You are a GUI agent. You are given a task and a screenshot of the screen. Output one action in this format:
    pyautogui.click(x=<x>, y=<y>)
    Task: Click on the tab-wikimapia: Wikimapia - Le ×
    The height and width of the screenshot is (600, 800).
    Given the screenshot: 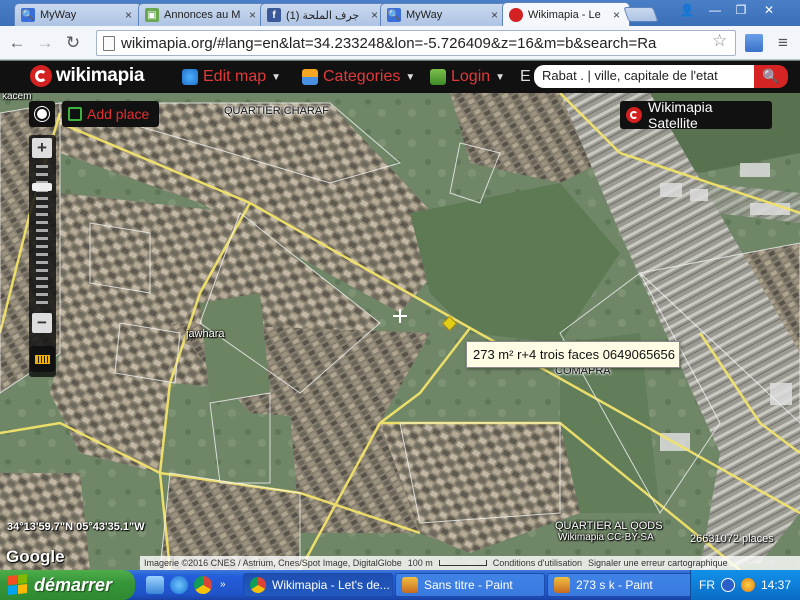 What is the action you would take?
    pyautogui.click(x=566, y=14)
    